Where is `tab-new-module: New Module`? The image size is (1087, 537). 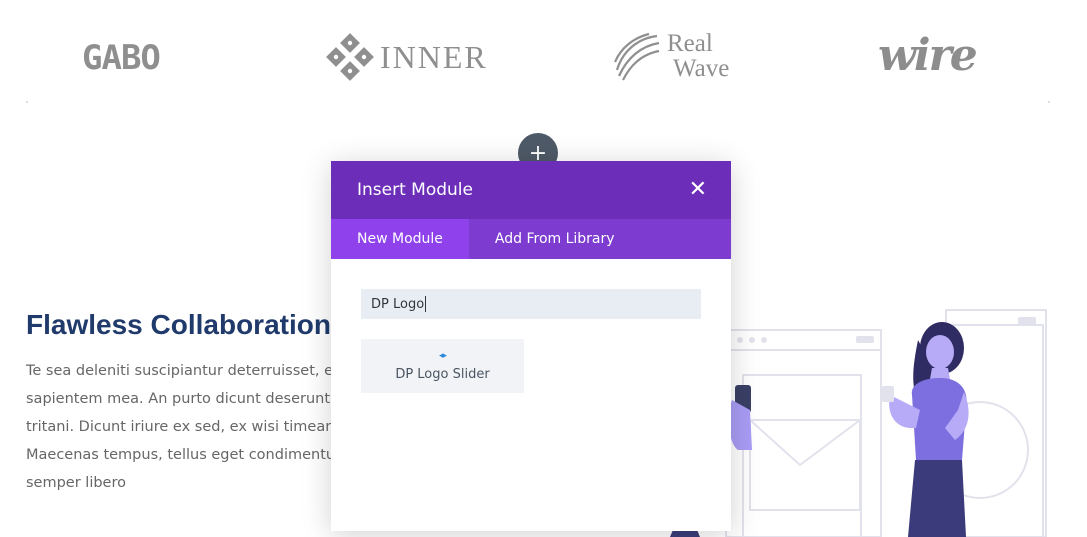
tab-new-module: New Module is located at coordinates (400, 239).